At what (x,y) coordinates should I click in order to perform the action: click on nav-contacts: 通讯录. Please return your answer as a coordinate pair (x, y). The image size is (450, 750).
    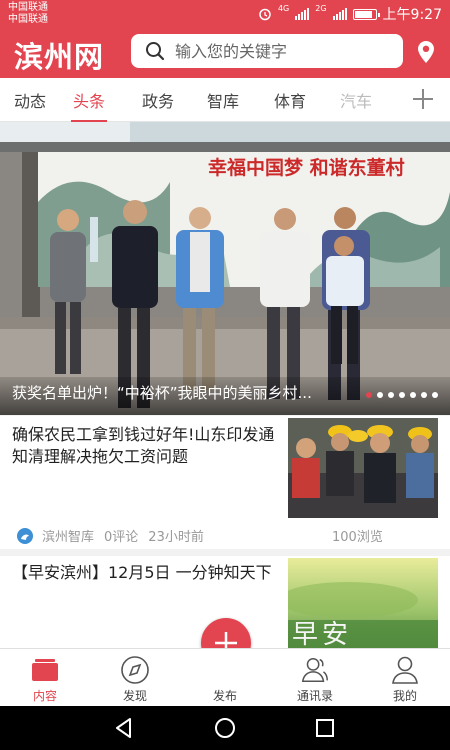
    Looking at the image, I should click on (315, 678).